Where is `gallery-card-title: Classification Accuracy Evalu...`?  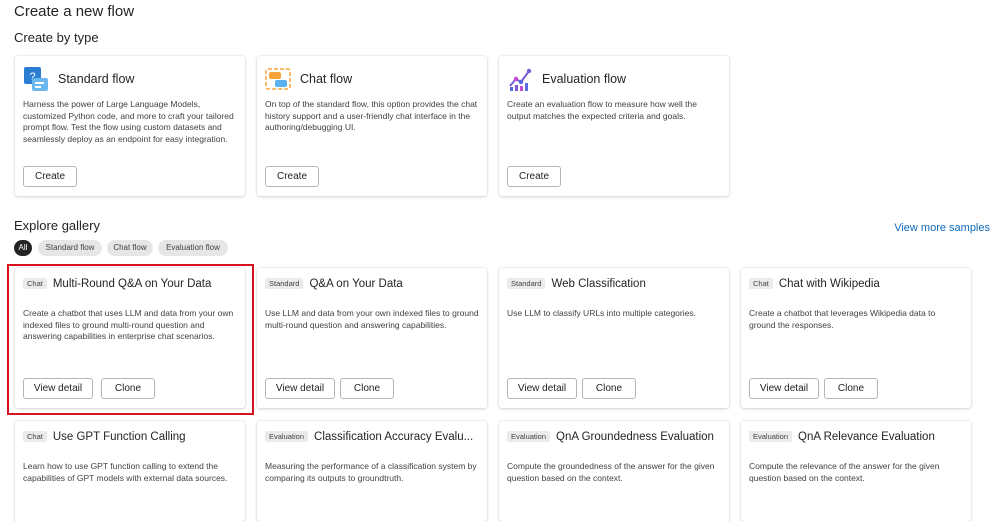 gallery-card-title: Classification Accuracy Evalu... is located at coordinates (394, 437).